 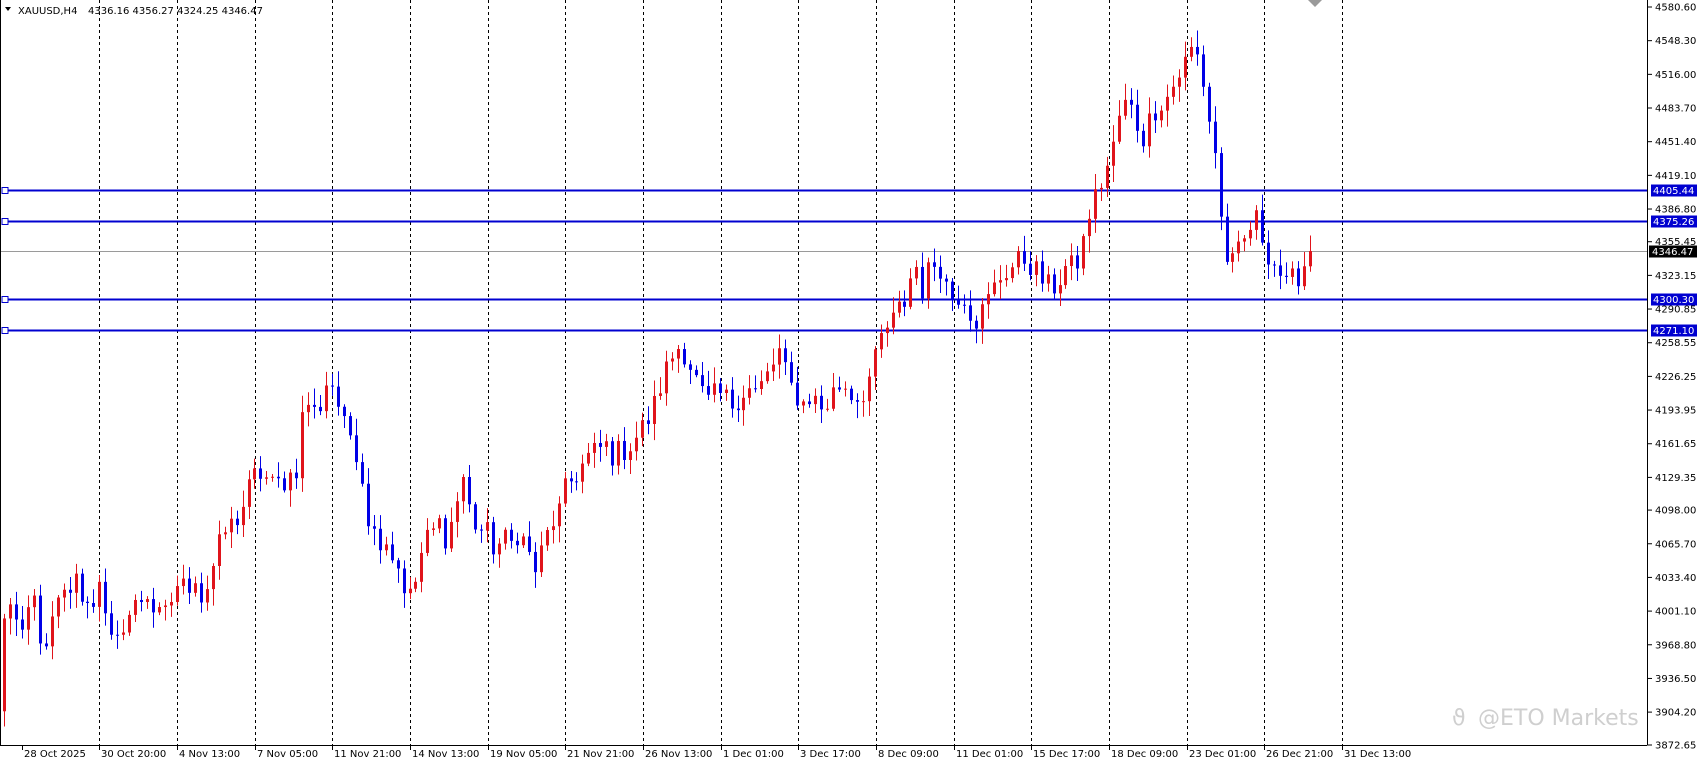 What do you see at coordinates (1299, 754) in the screenshot?
I see `x-tick-label: 26 Dec 21:00` at bounding box center [1299, 754].